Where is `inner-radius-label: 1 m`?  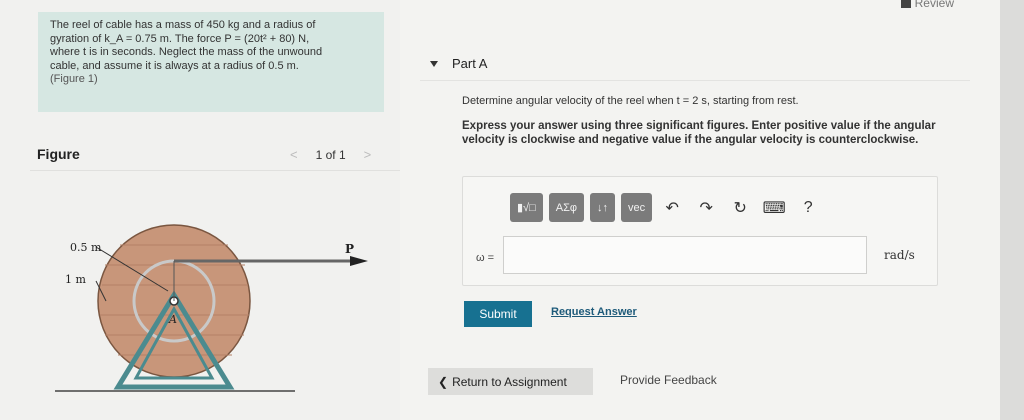 inner-radius-label: 1 m is located at coordinates (75, 279).